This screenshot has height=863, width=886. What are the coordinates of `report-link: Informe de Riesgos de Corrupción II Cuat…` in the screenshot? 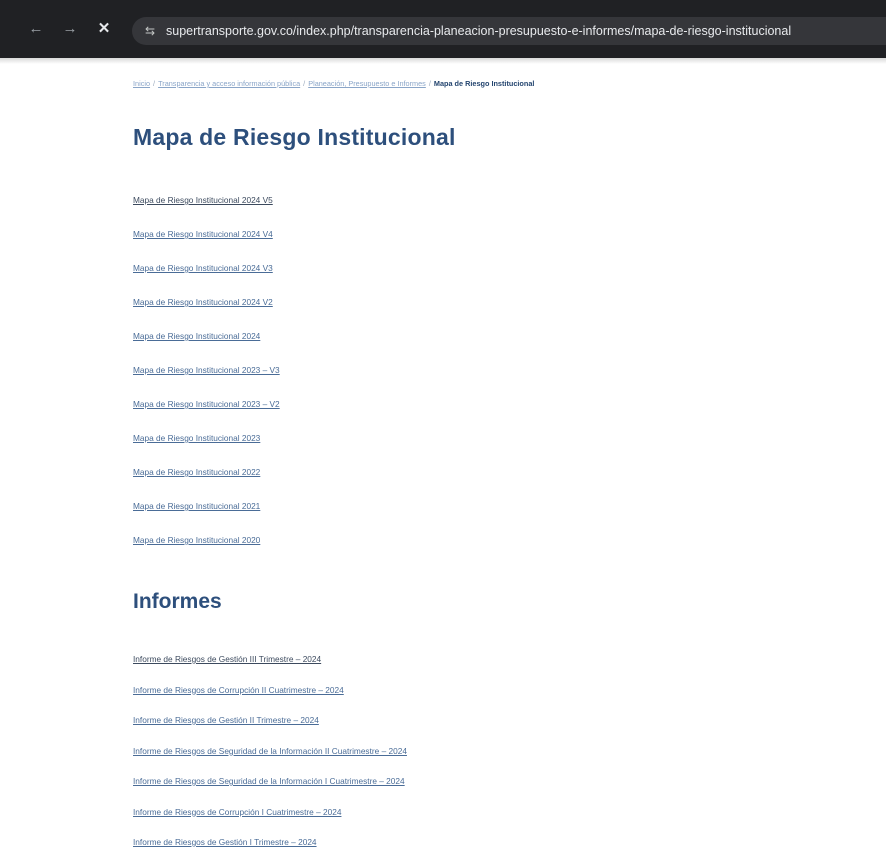 It's located at (238, 690).